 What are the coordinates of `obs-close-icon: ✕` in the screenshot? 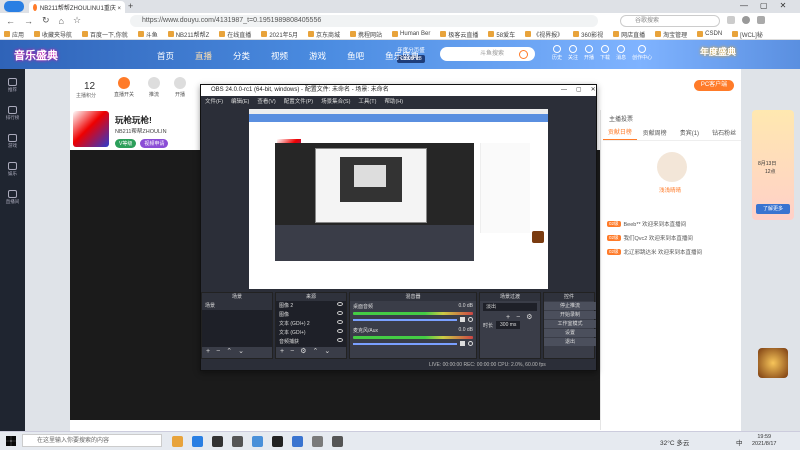 It's located at (593, 89).